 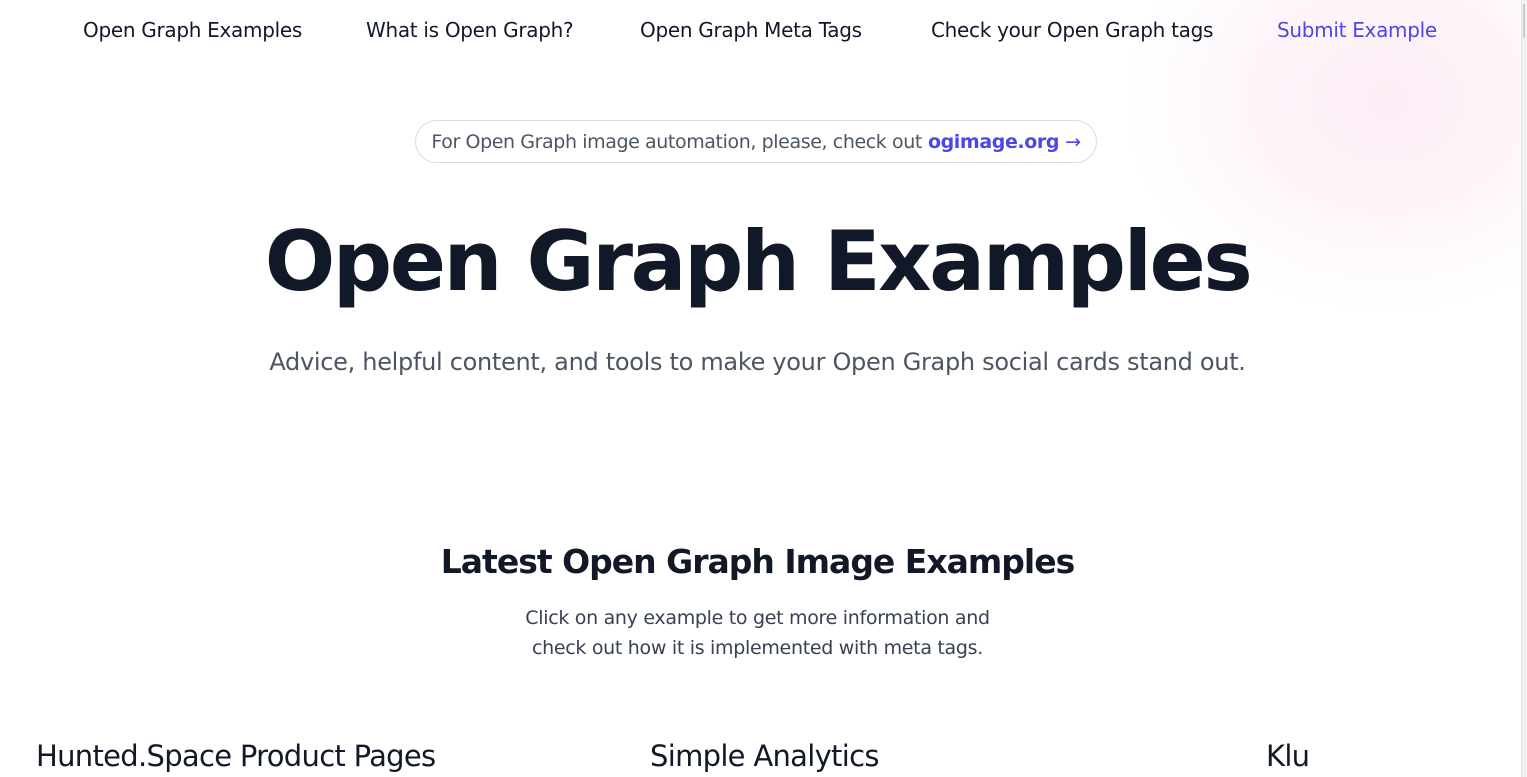 I want to click on ogimage-link: ogimage.org, so click(x=994, y=142).